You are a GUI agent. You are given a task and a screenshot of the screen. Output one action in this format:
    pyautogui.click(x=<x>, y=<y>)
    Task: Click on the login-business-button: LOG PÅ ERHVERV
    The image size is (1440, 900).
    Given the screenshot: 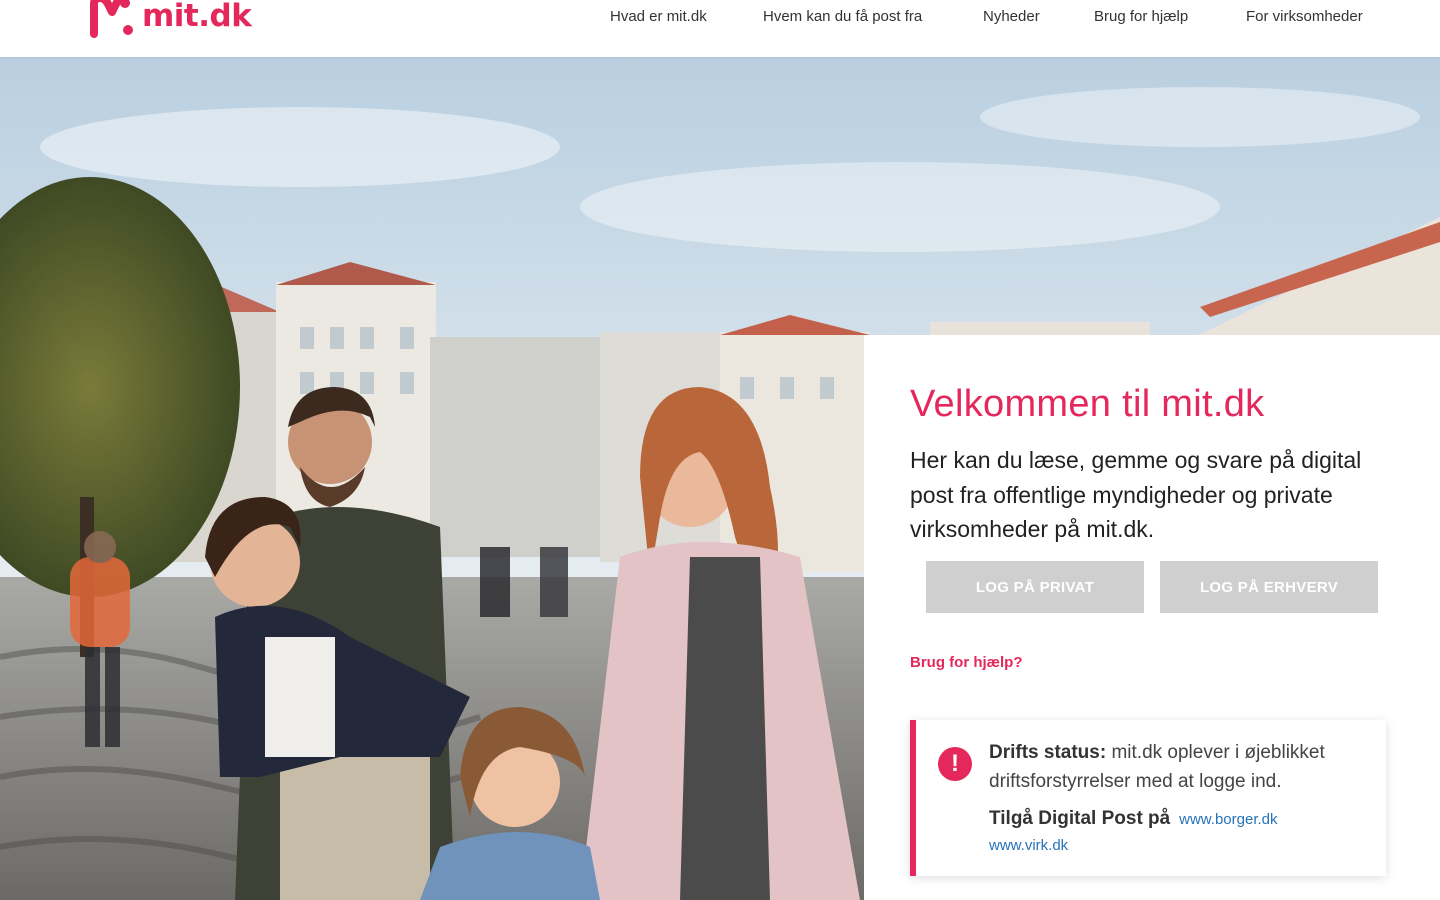 What is the action you would take?
    pyautogui.click(x=1269, y=587)
    